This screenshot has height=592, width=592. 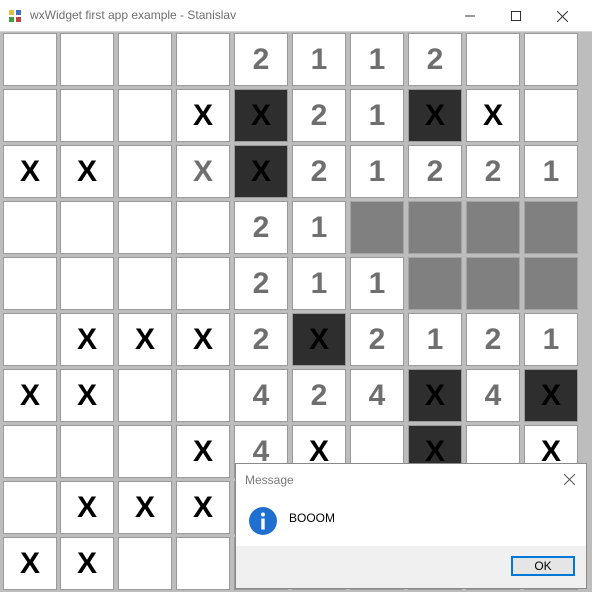 What do you see at coordinates (312, 518) in the screenshot?
I see `dialog-message: BOOOM` at bounding box center [312, 518].